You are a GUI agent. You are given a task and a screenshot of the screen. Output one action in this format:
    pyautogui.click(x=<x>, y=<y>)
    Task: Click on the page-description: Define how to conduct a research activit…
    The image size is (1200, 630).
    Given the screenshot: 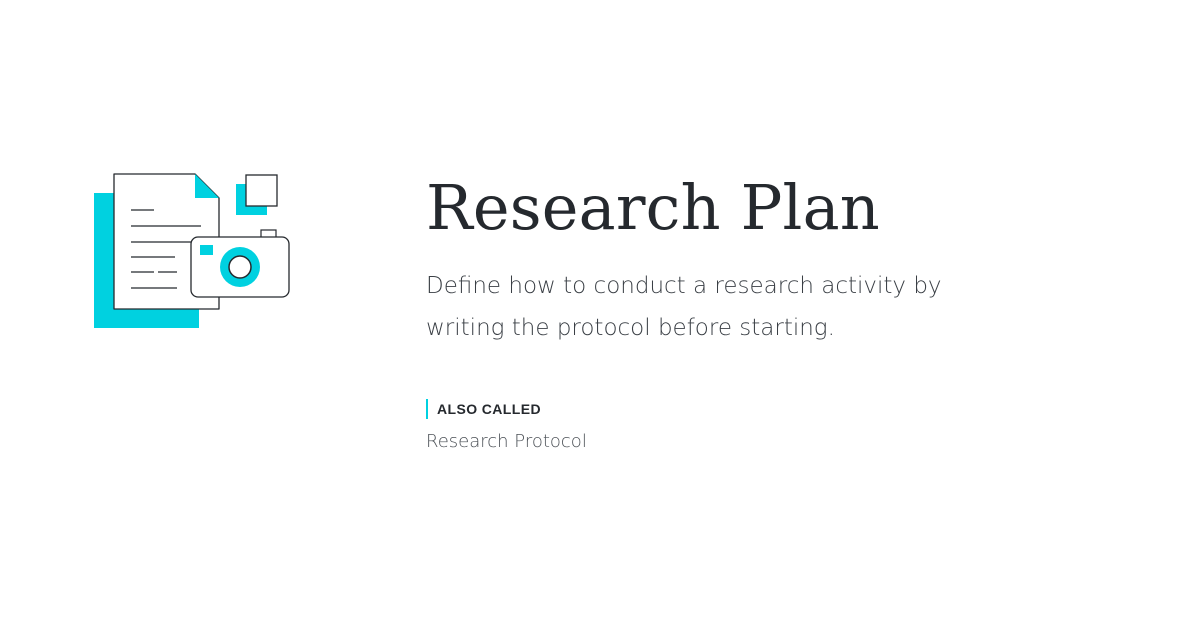 What is the action you would take?
    pyautogui.click(x=684, y=307)
    